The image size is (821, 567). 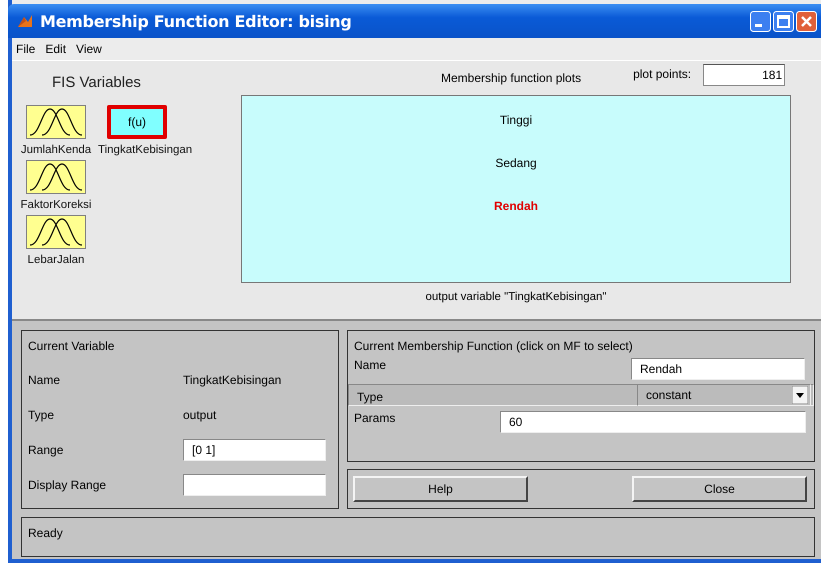 What do you see at coordinates (56, 205) in the screenshot?
I see `variable-label: FaktorKoreksi` at bounding box center [56, 205].